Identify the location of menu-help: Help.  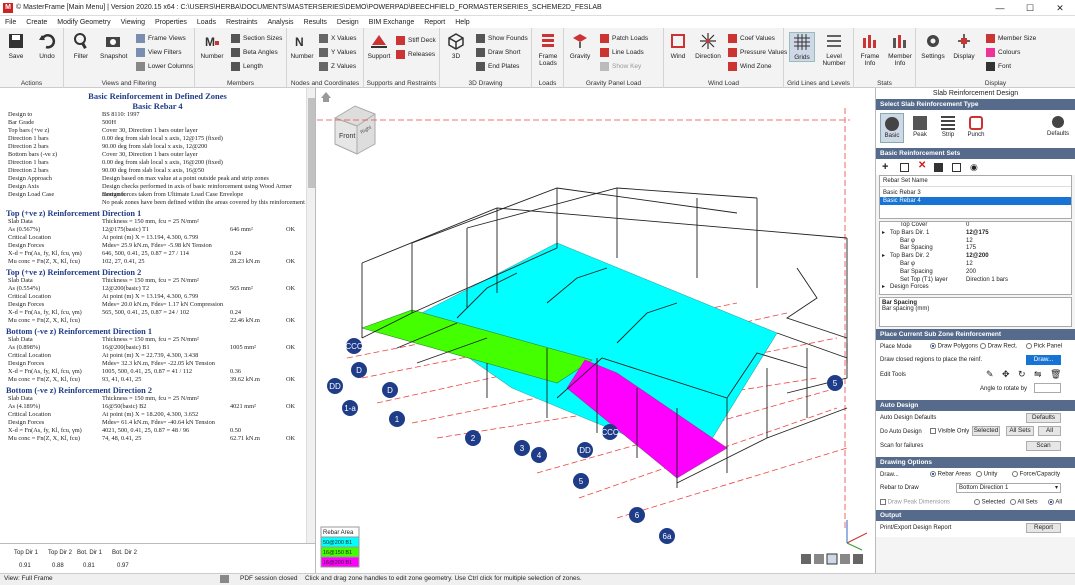
(462, 22).